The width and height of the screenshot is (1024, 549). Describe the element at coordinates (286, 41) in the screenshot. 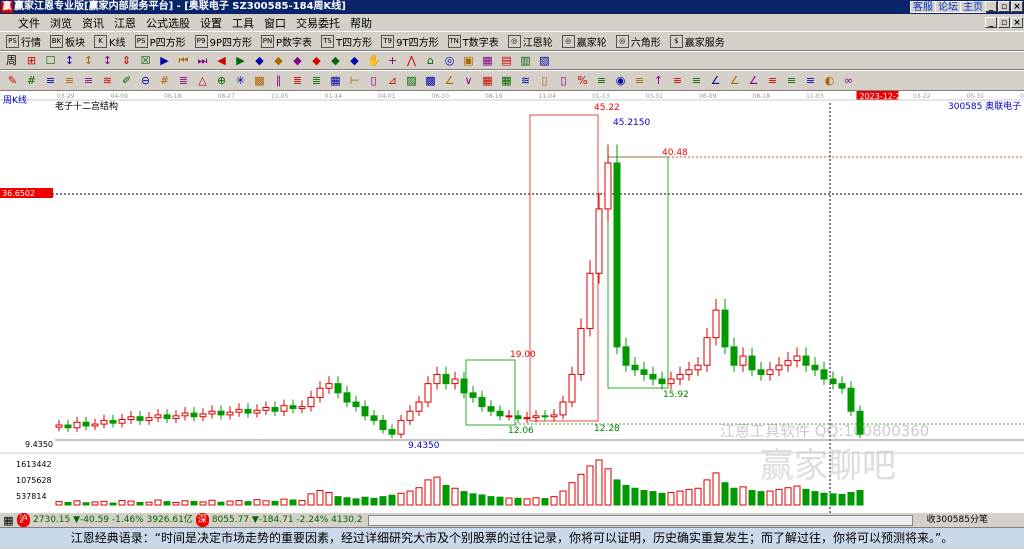

I see `toolbar-button: PN P数字表` at that location.